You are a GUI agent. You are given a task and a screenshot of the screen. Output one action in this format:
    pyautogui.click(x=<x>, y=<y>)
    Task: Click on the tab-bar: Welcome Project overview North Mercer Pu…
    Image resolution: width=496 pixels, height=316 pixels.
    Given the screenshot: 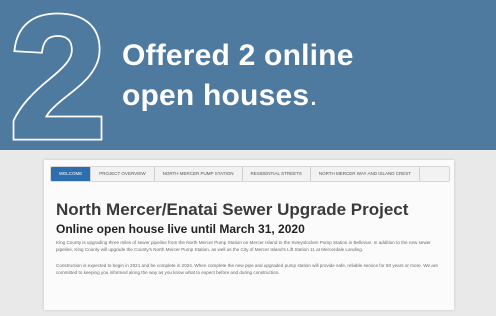 What is the action you would take?
    pyautogui.click(x=250, y=174)
    